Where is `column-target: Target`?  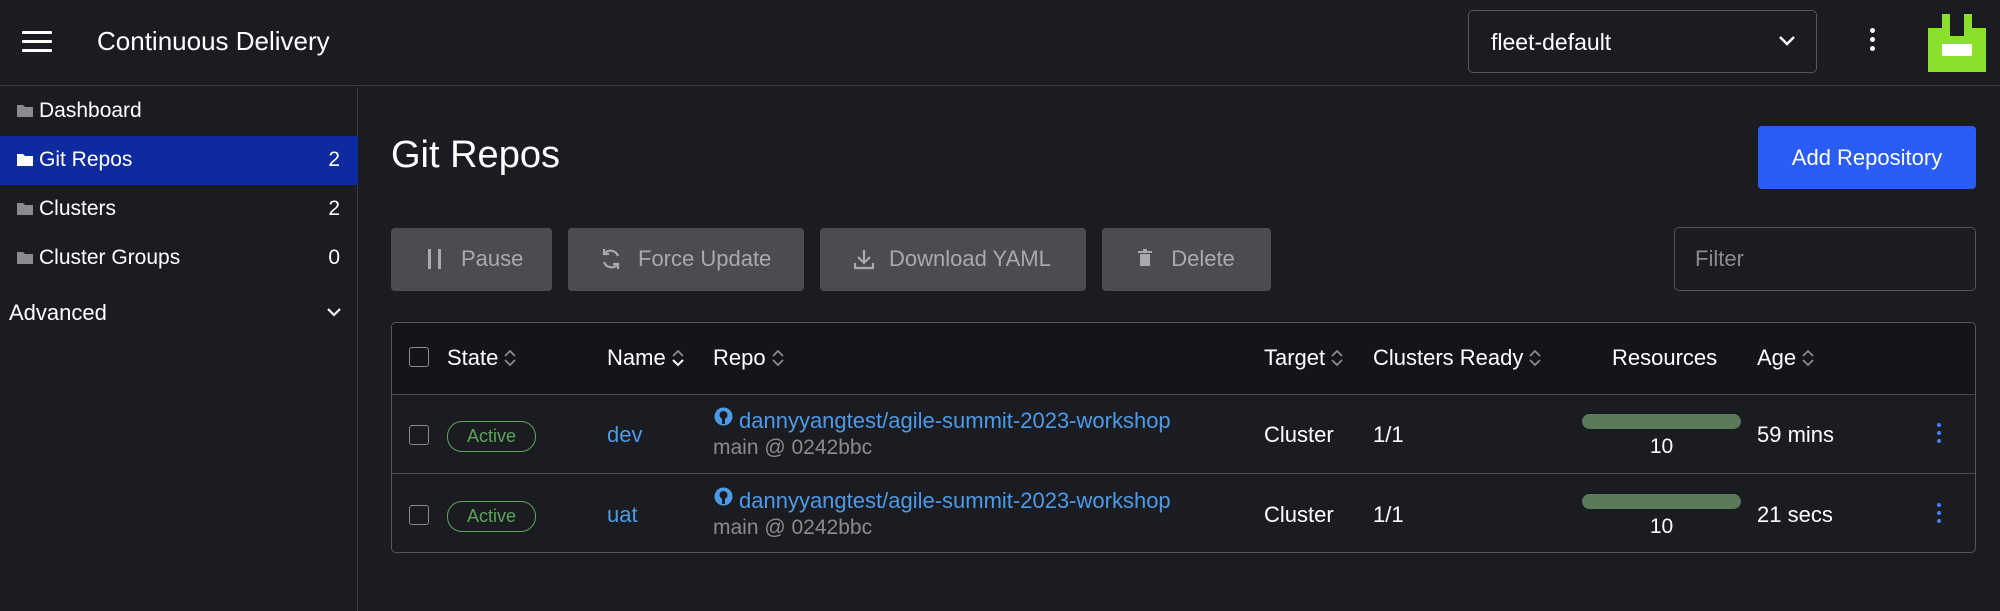 column-target: Target is located at coordinates (1304, 358).